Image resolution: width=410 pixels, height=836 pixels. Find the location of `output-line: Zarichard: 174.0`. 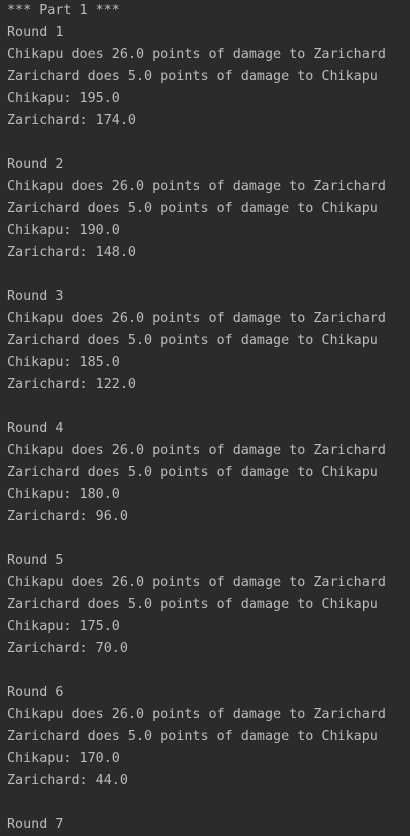

output-line: Zarichard: 174.0 is located at coordinates (71, 120).